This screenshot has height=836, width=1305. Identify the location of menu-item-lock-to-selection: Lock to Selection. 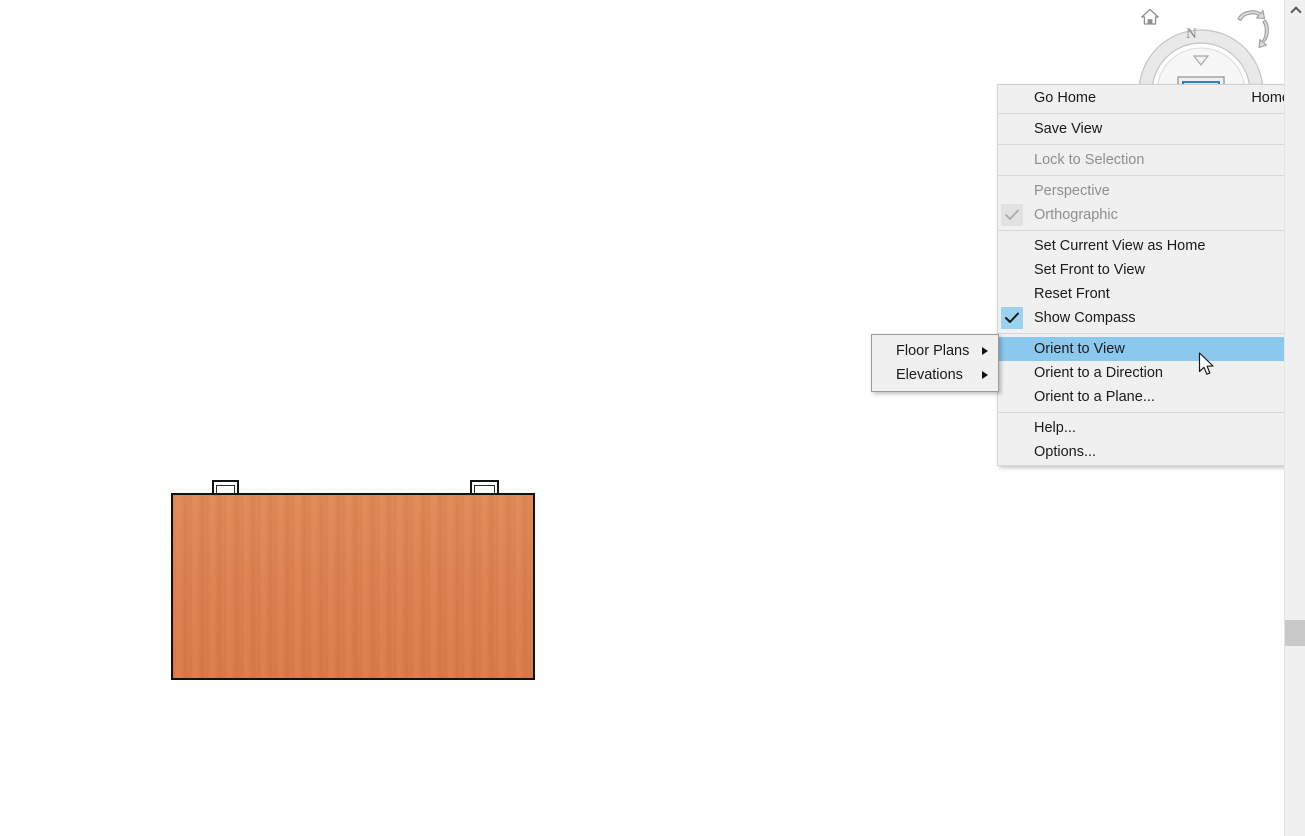
(1151, 160).